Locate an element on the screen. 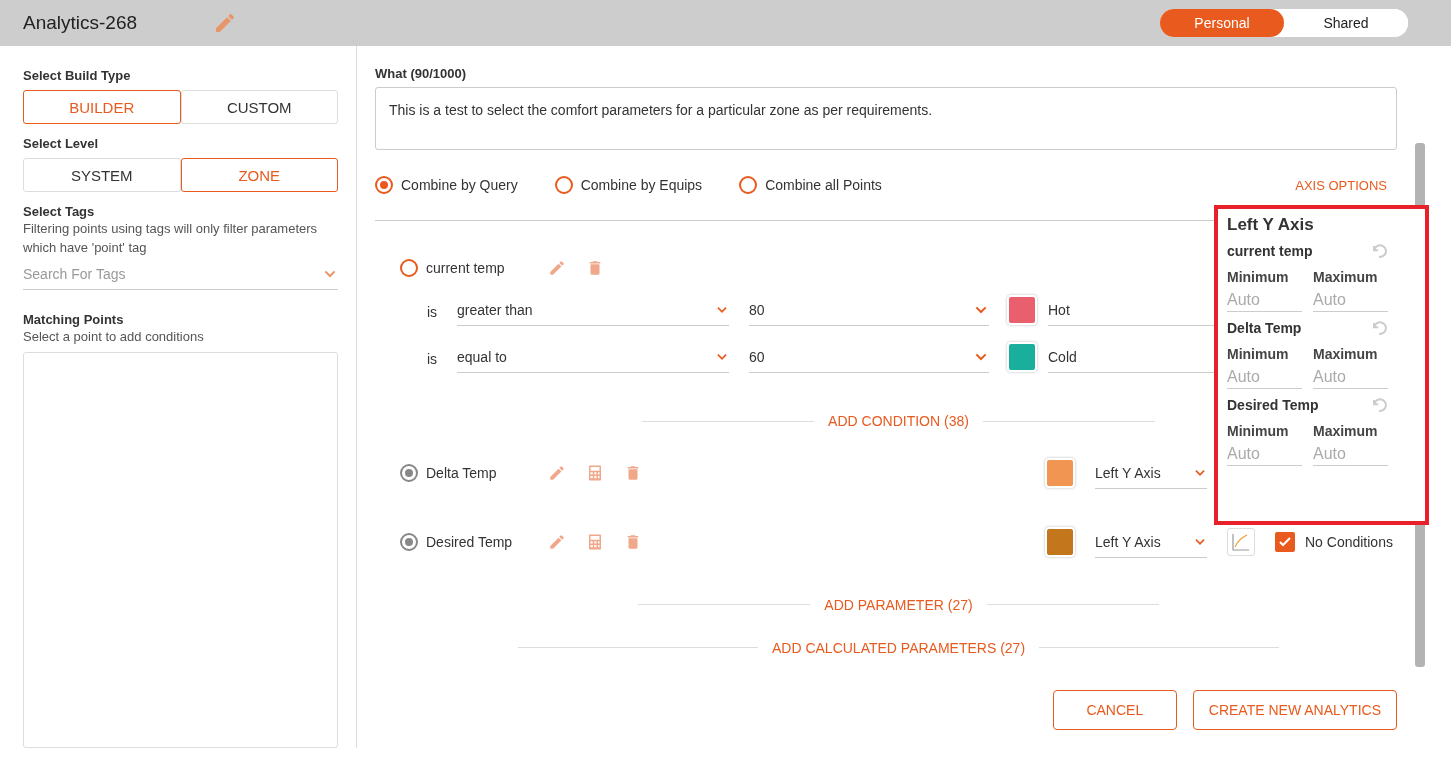 This screenshot has height=772, width=1451. hint-text: Filtering points using tags will only filter parameters which have 'point' tag is located at coordinates (171, 238).